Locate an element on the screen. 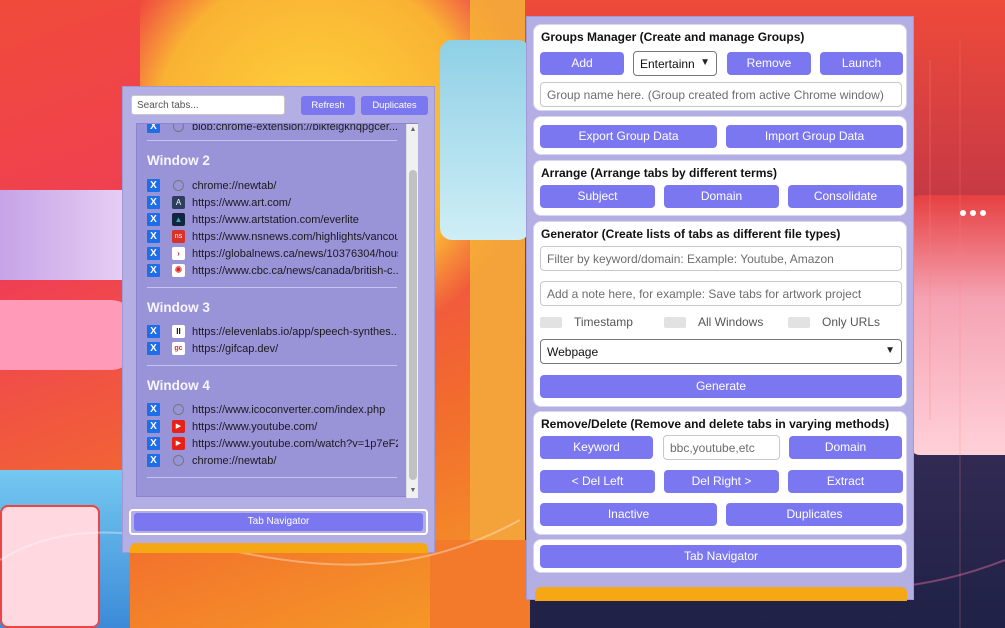  remove-group-button: Remove is located at coordinates (769, 63).